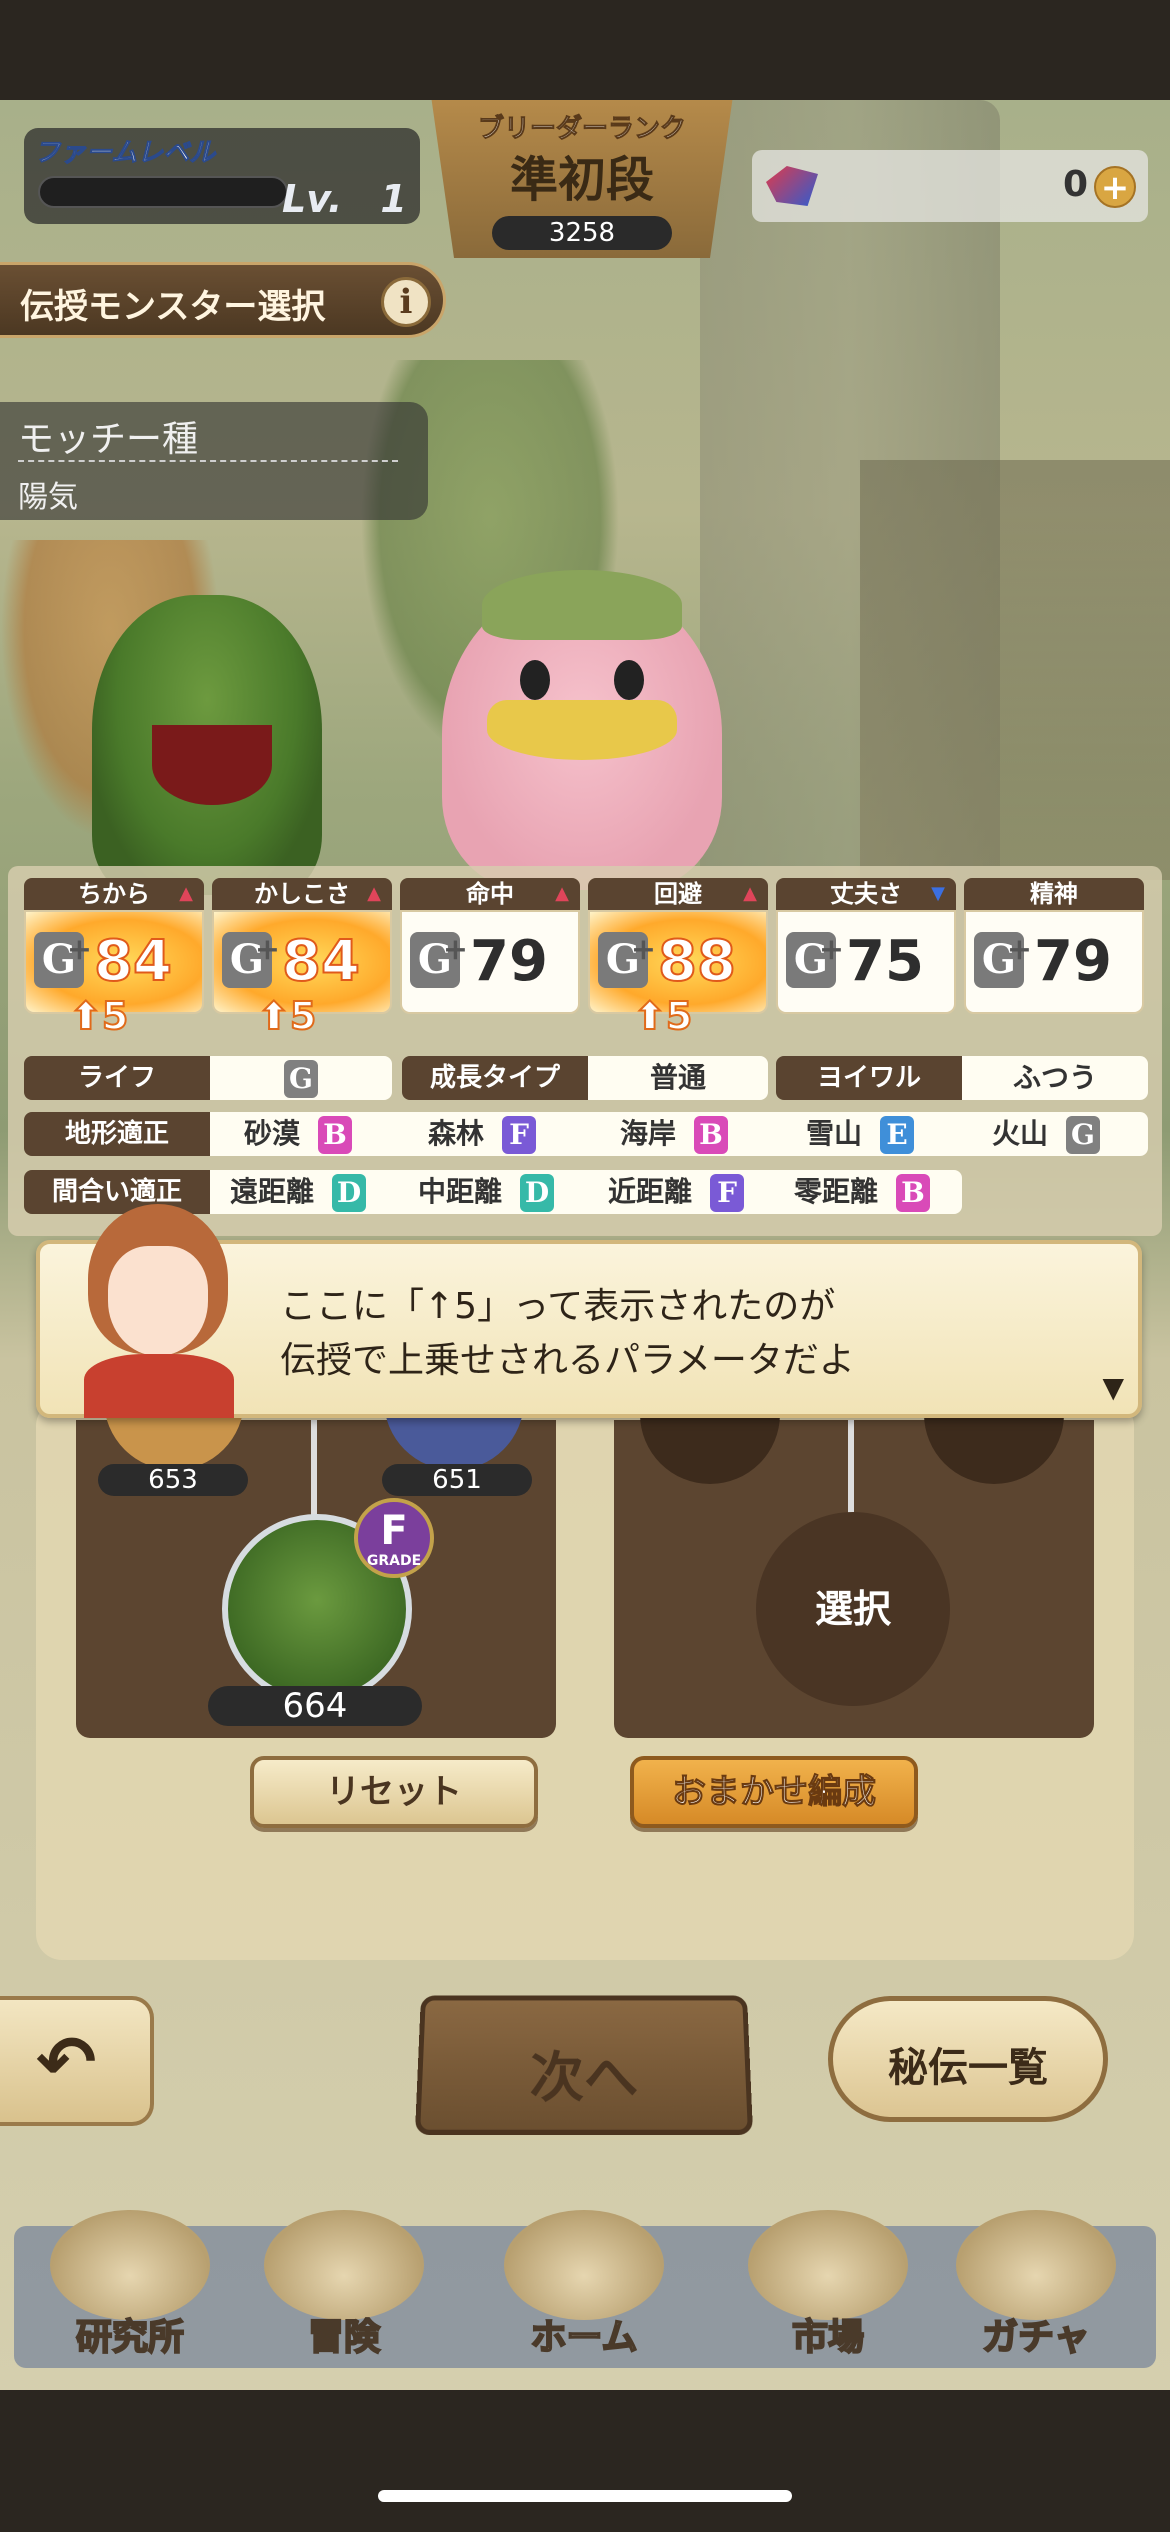 The image size is (1170, 2532). What do you see at coordinates (117, 1134) in the screenshot?
I see `terrain-label: 地形適正` at bounding box center [117, 1134].